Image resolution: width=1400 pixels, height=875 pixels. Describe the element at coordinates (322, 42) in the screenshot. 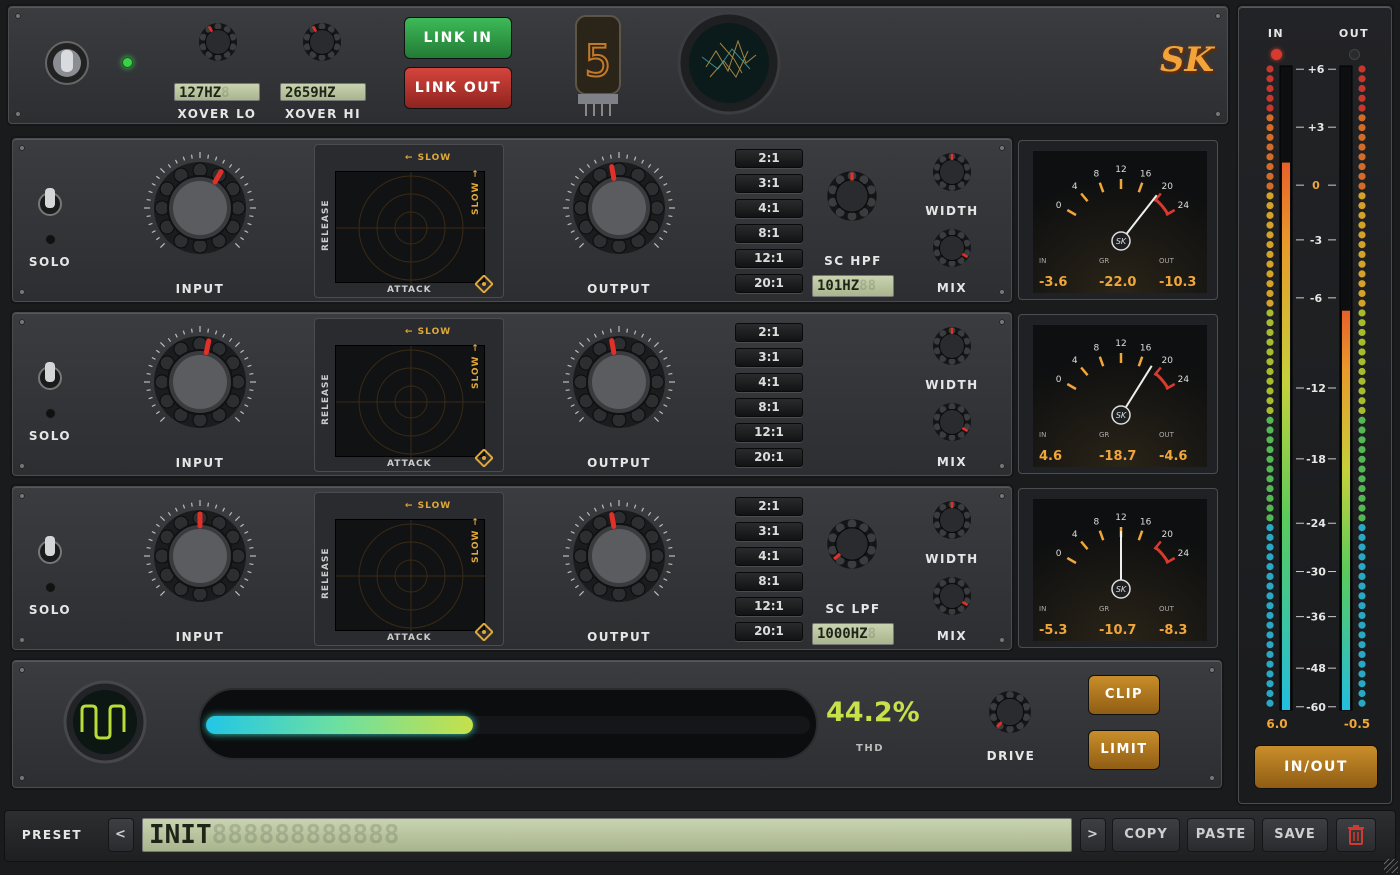

I see `xover-hi-knob` at that location.